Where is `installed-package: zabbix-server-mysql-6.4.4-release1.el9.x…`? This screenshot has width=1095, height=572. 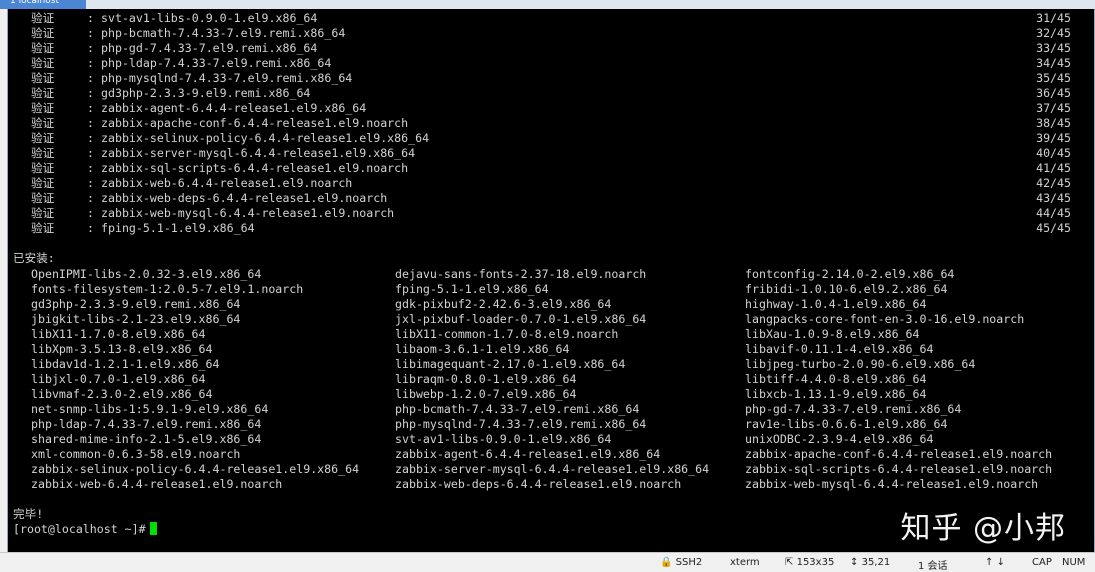 installed-package: zabbix-server-mysql-6.4.4-release1.el9.x… is located at coordinates (552, 469).